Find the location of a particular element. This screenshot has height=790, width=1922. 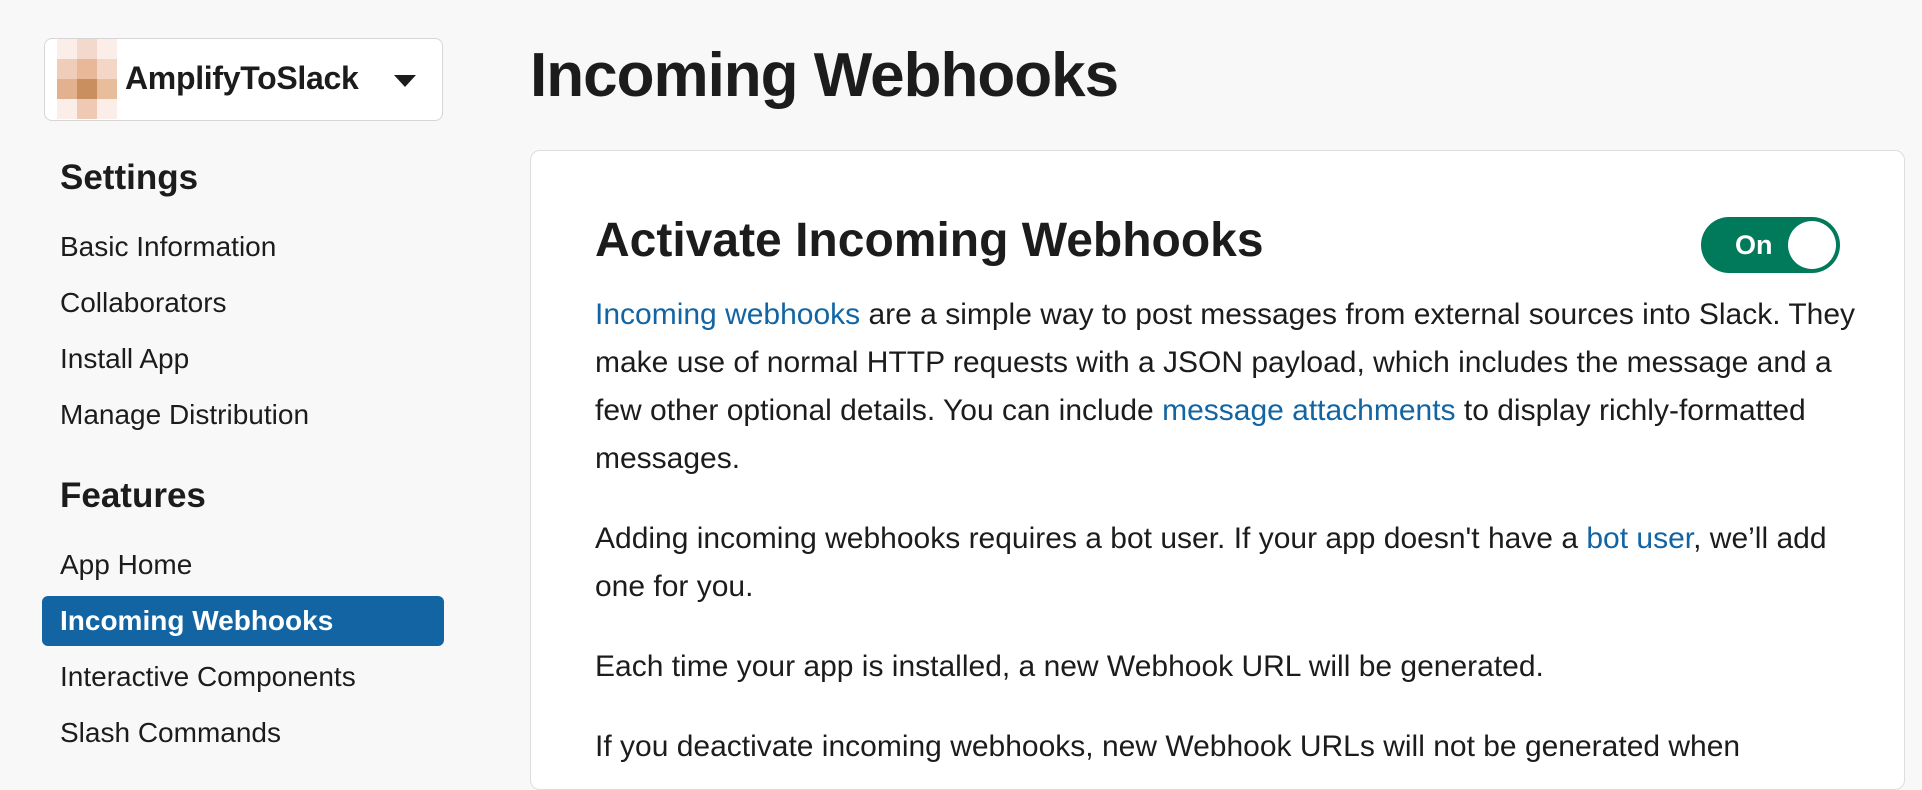

features-heading: Features is located at coordinates (133, 495).